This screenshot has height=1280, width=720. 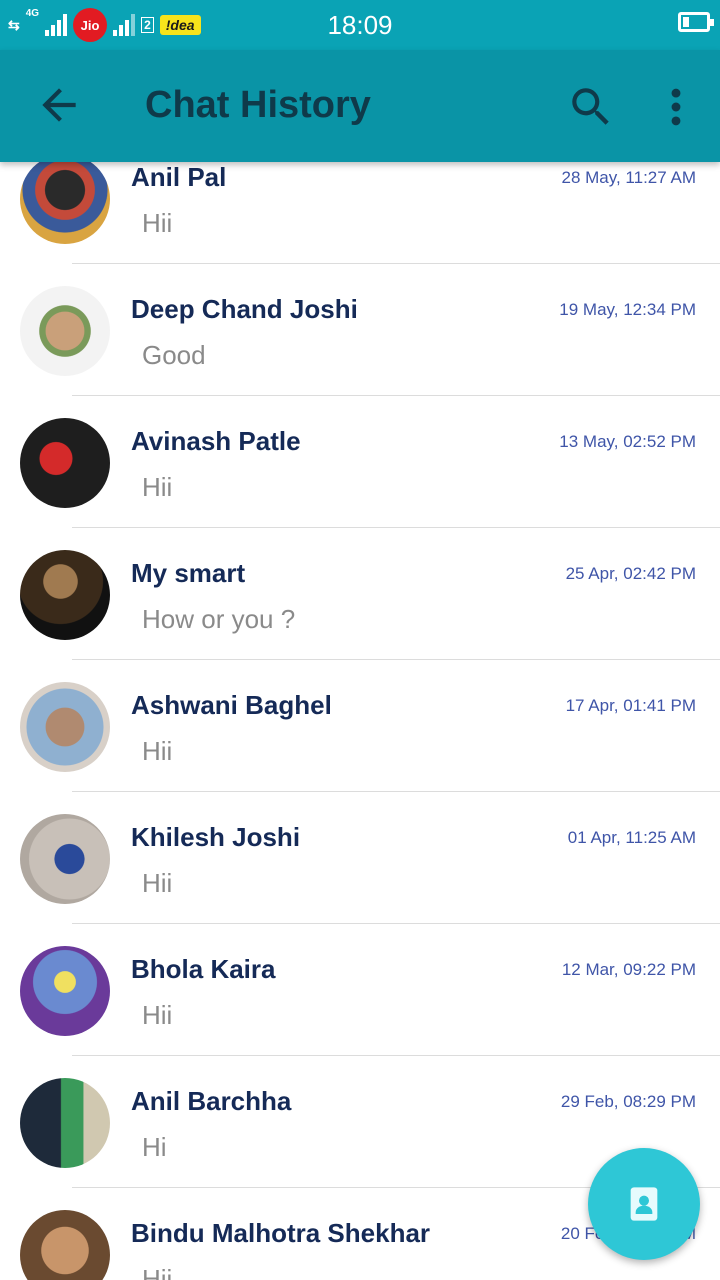 I want to click on chat-time: 12 Mar, 09:22 PM, so click(x=628, y=969).